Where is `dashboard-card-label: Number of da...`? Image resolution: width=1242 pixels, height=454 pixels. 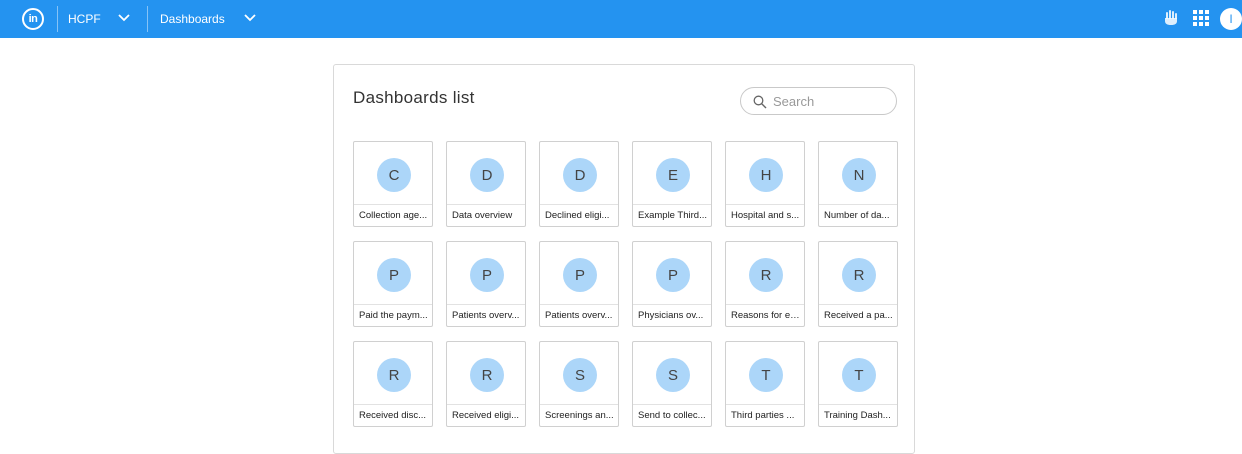 dashboard-card-label: Number of da... is located at coordinates (858, 215).